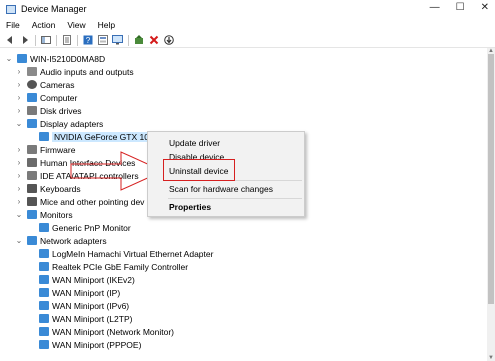 Image resolution: width=495 pixels, height=361 pixels. I want to click on tree-device: Generic PnP Monitor, so click(79, 227).